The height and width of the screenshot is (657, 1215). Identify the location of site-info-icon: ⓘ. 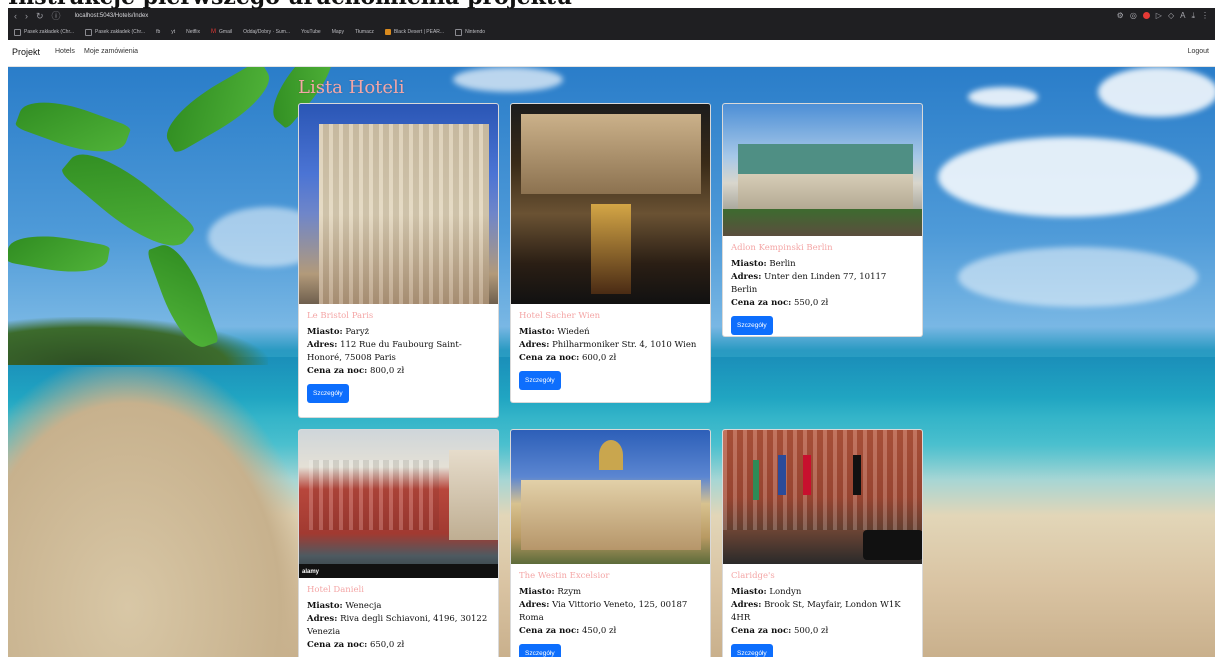
(56, 16).